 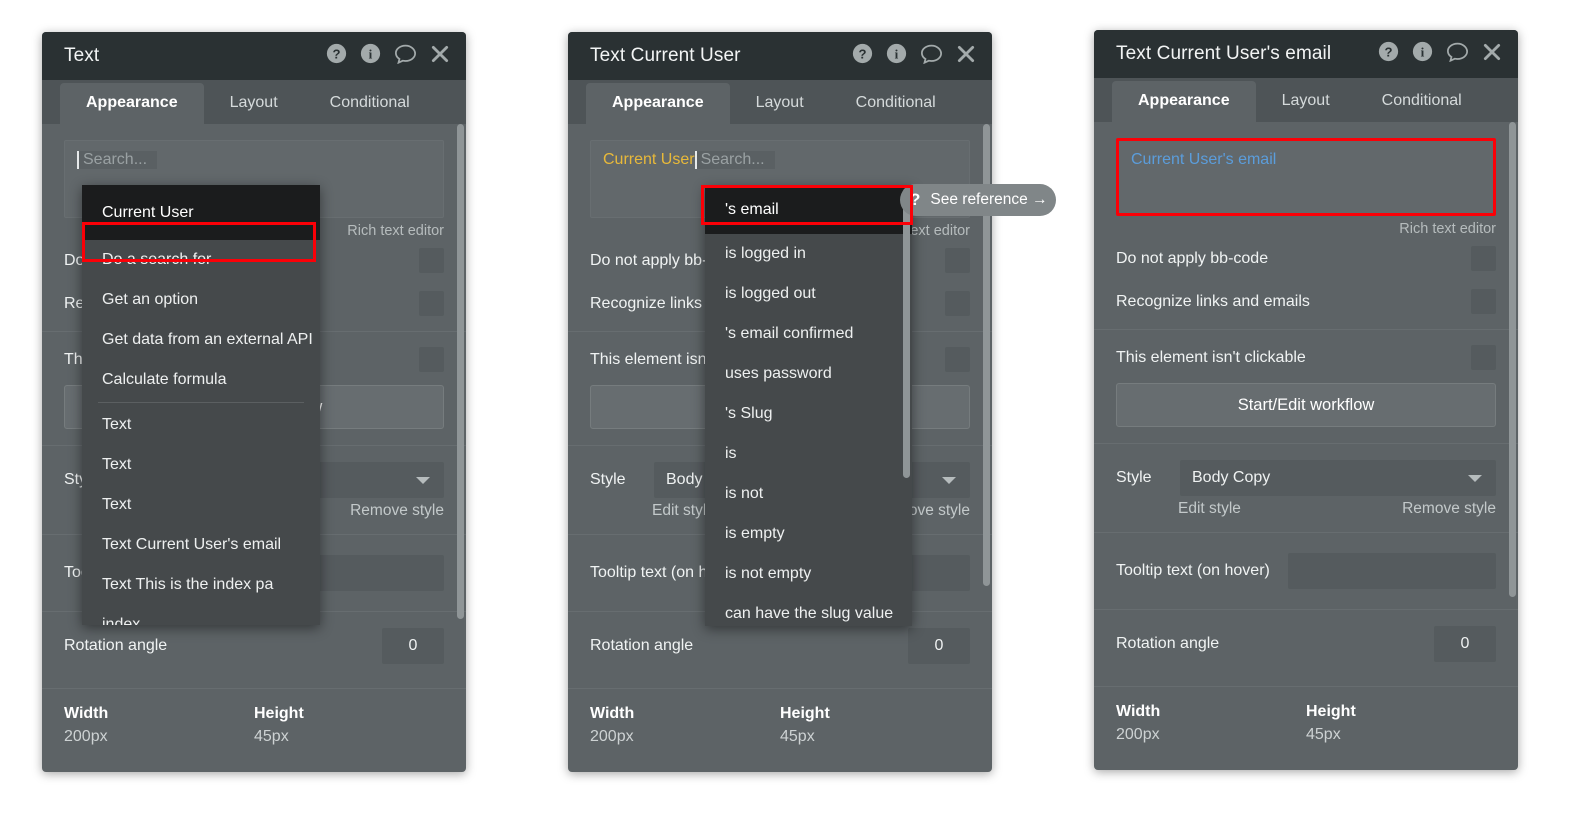 I want to click on dropdown-item-uses-password: uses password, so click(x=808, y=374).